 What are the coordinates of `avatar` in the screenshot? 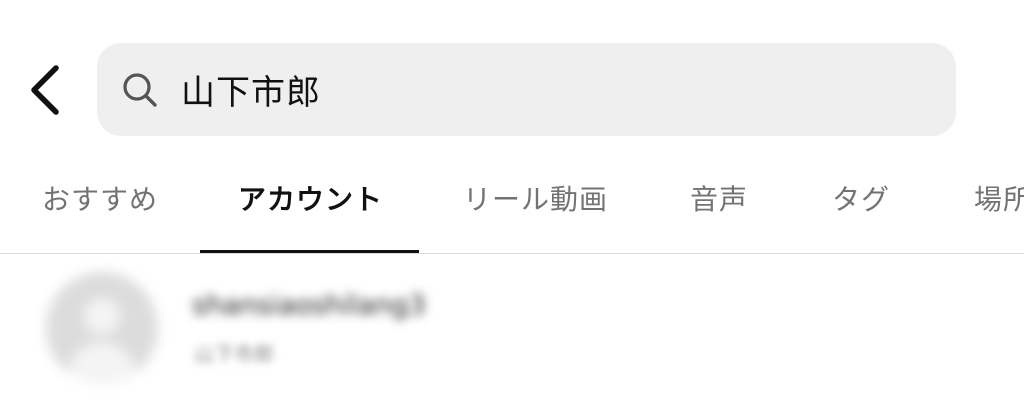 It's located at (102, 328).